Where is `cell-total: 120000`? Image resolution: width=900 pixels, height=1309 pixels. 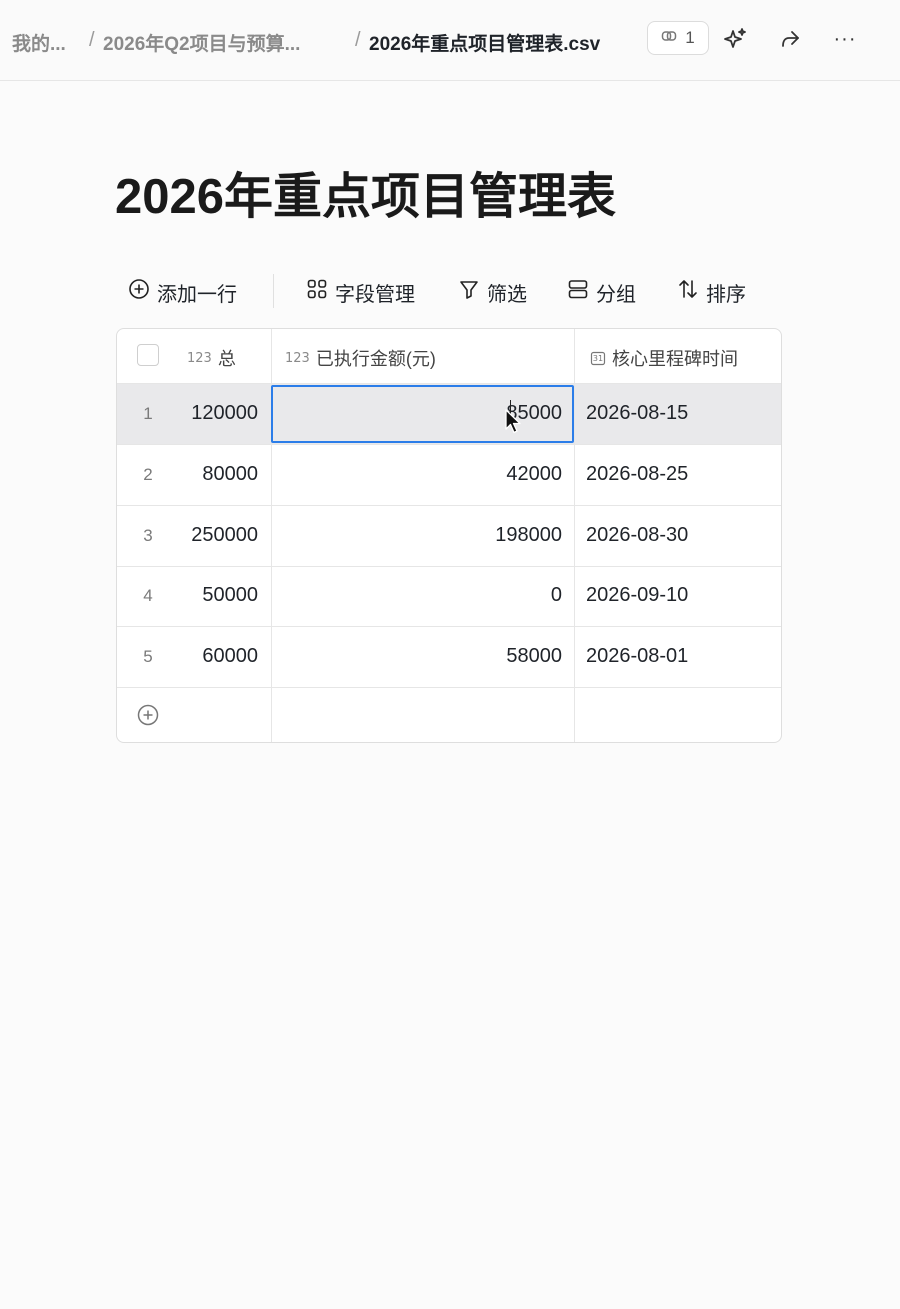 cell-total: 120000 is located at coordinates (207, 413).